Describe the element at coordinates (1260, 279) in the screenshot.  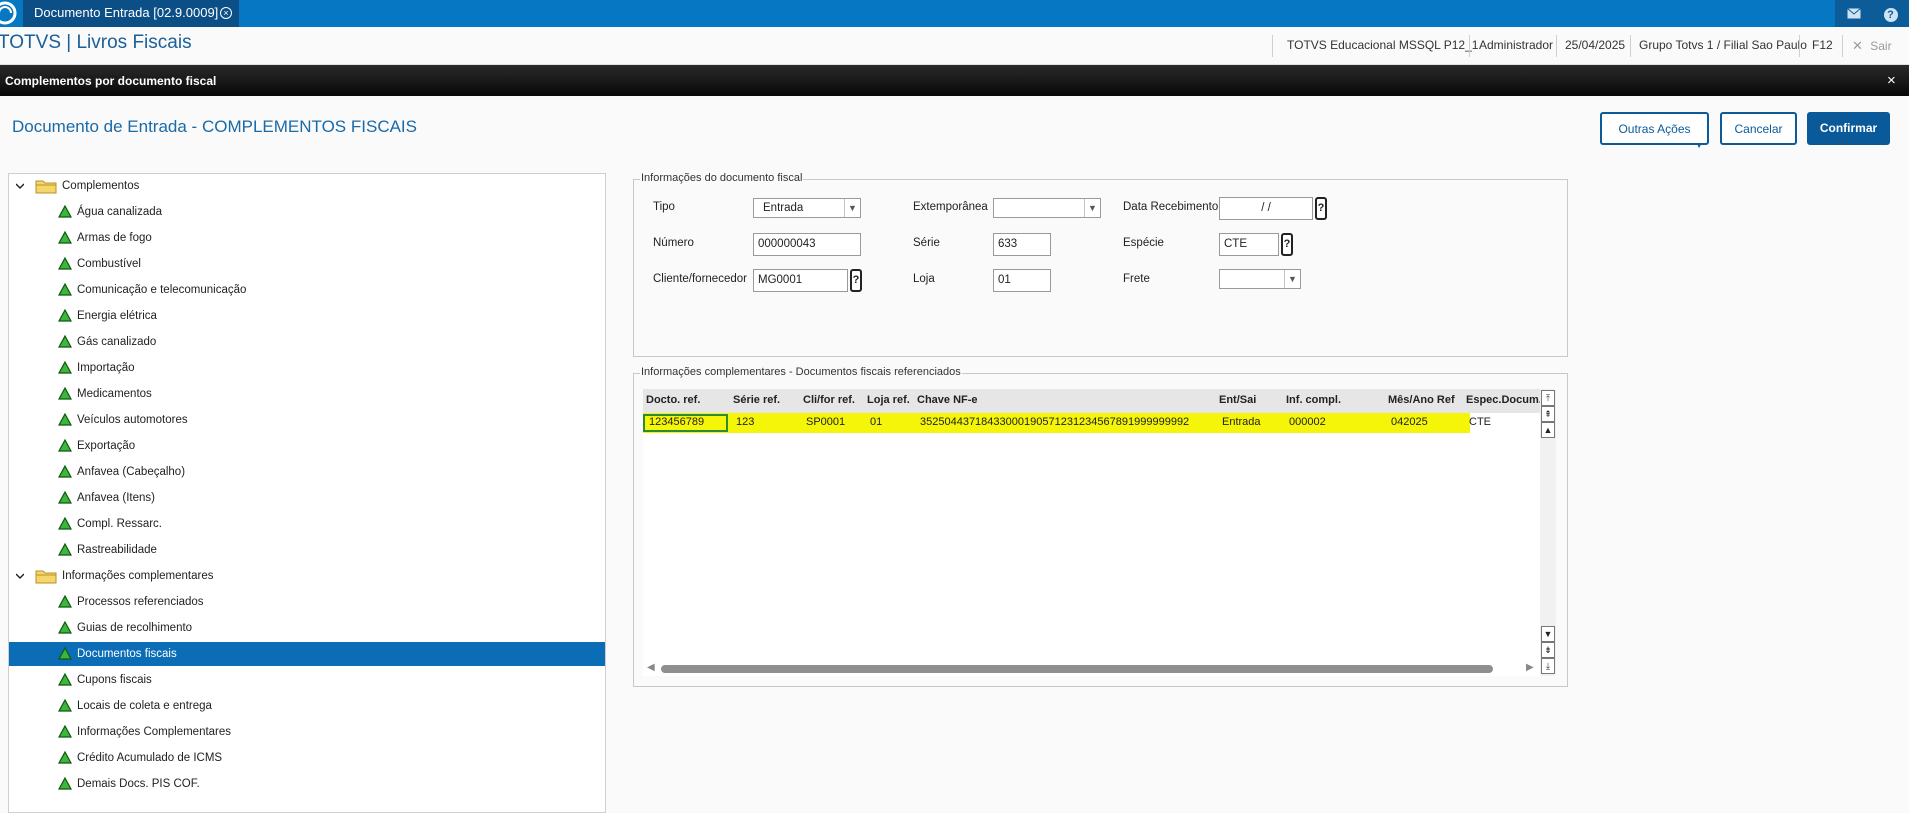
I see `frete-select: ▼` at that location.